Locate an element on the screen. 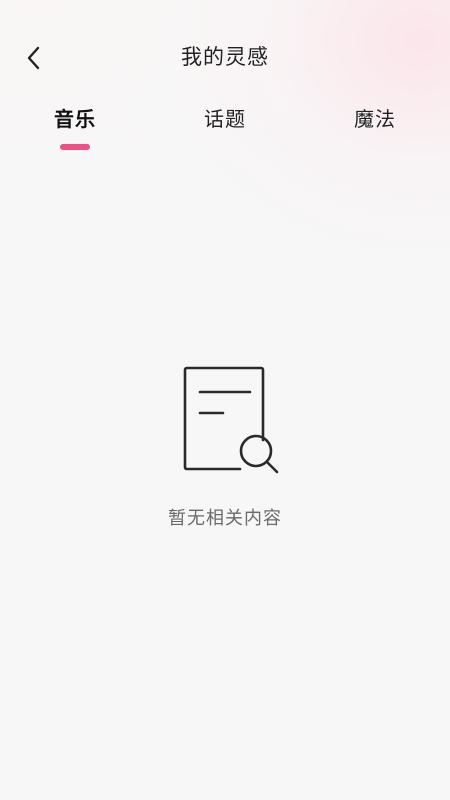  tab-music-label: 音乐 is located at coordinates (75, 119).